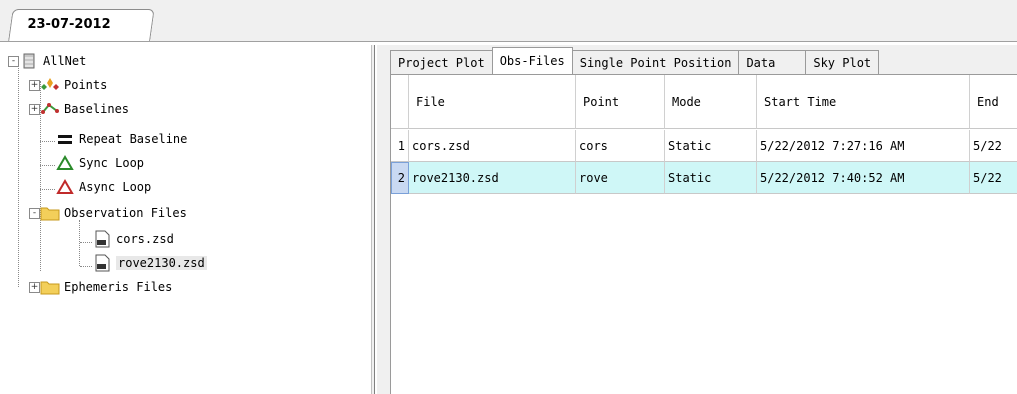 The height and width of the screenshot is (394, 1017). Describe the element at coordinates (86, 85) in the screenshot. I see `tree-item-label: Points` at that location.